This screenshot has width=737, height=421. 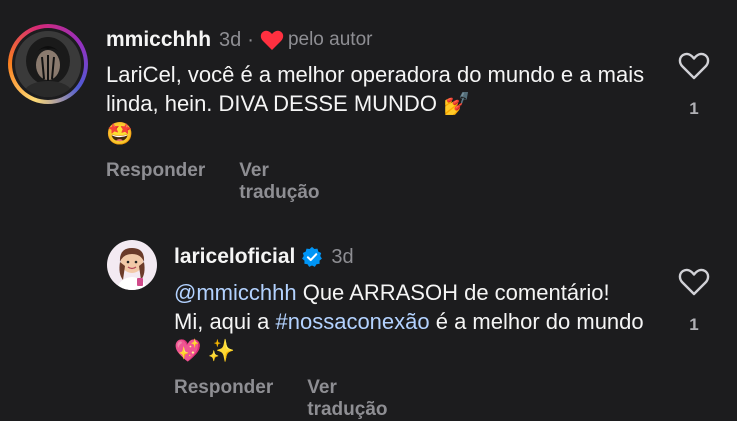 I want to click on username: mmicchhh, so click(x=158, y=40).